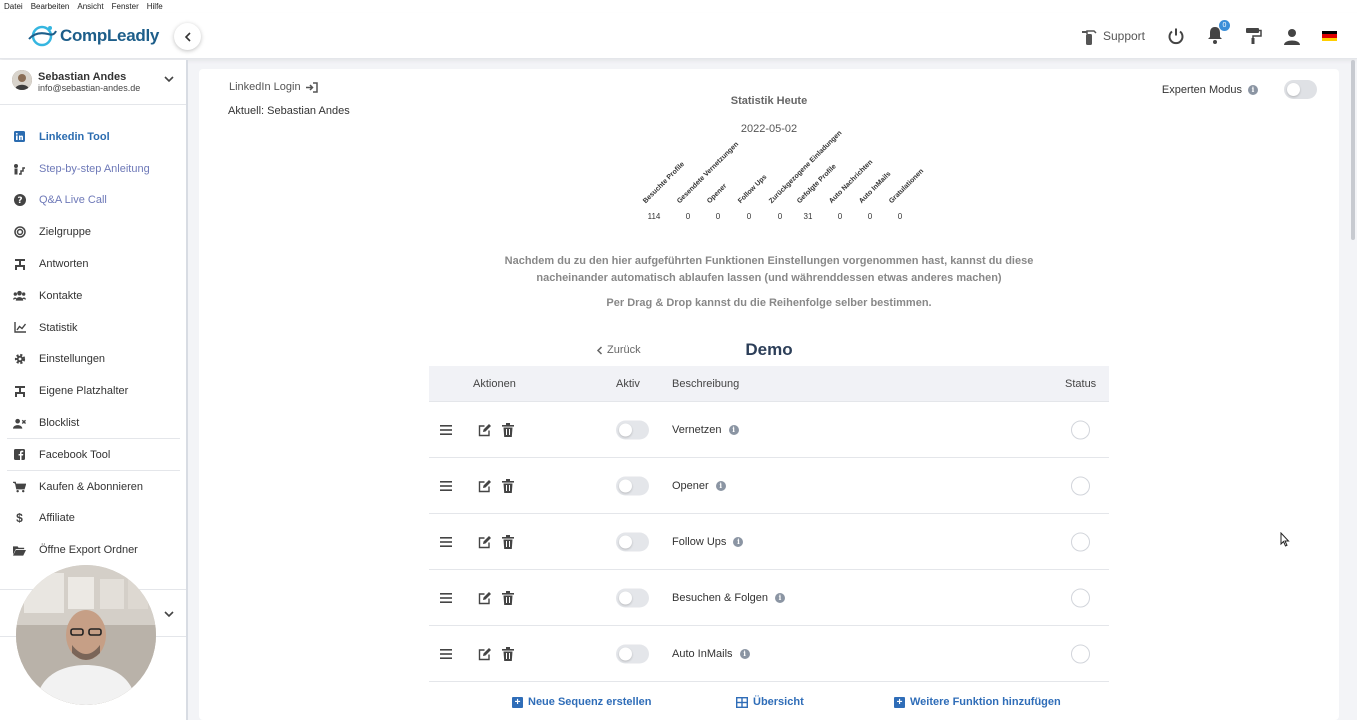  I want to click on sidebar-item-zielgruppe: Zielgruppe, so click(93, 232).